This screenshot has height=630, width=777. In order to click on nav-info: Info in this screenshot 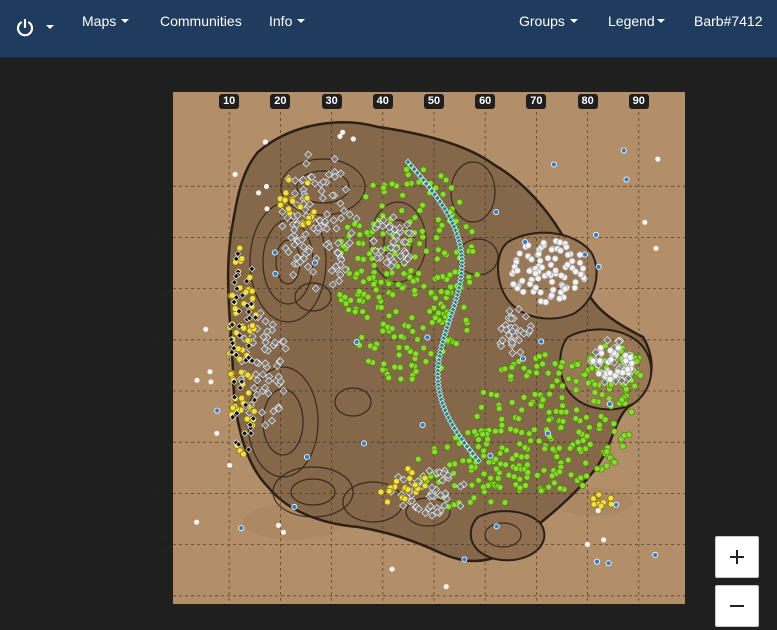, I will do `click(287, 21)`.